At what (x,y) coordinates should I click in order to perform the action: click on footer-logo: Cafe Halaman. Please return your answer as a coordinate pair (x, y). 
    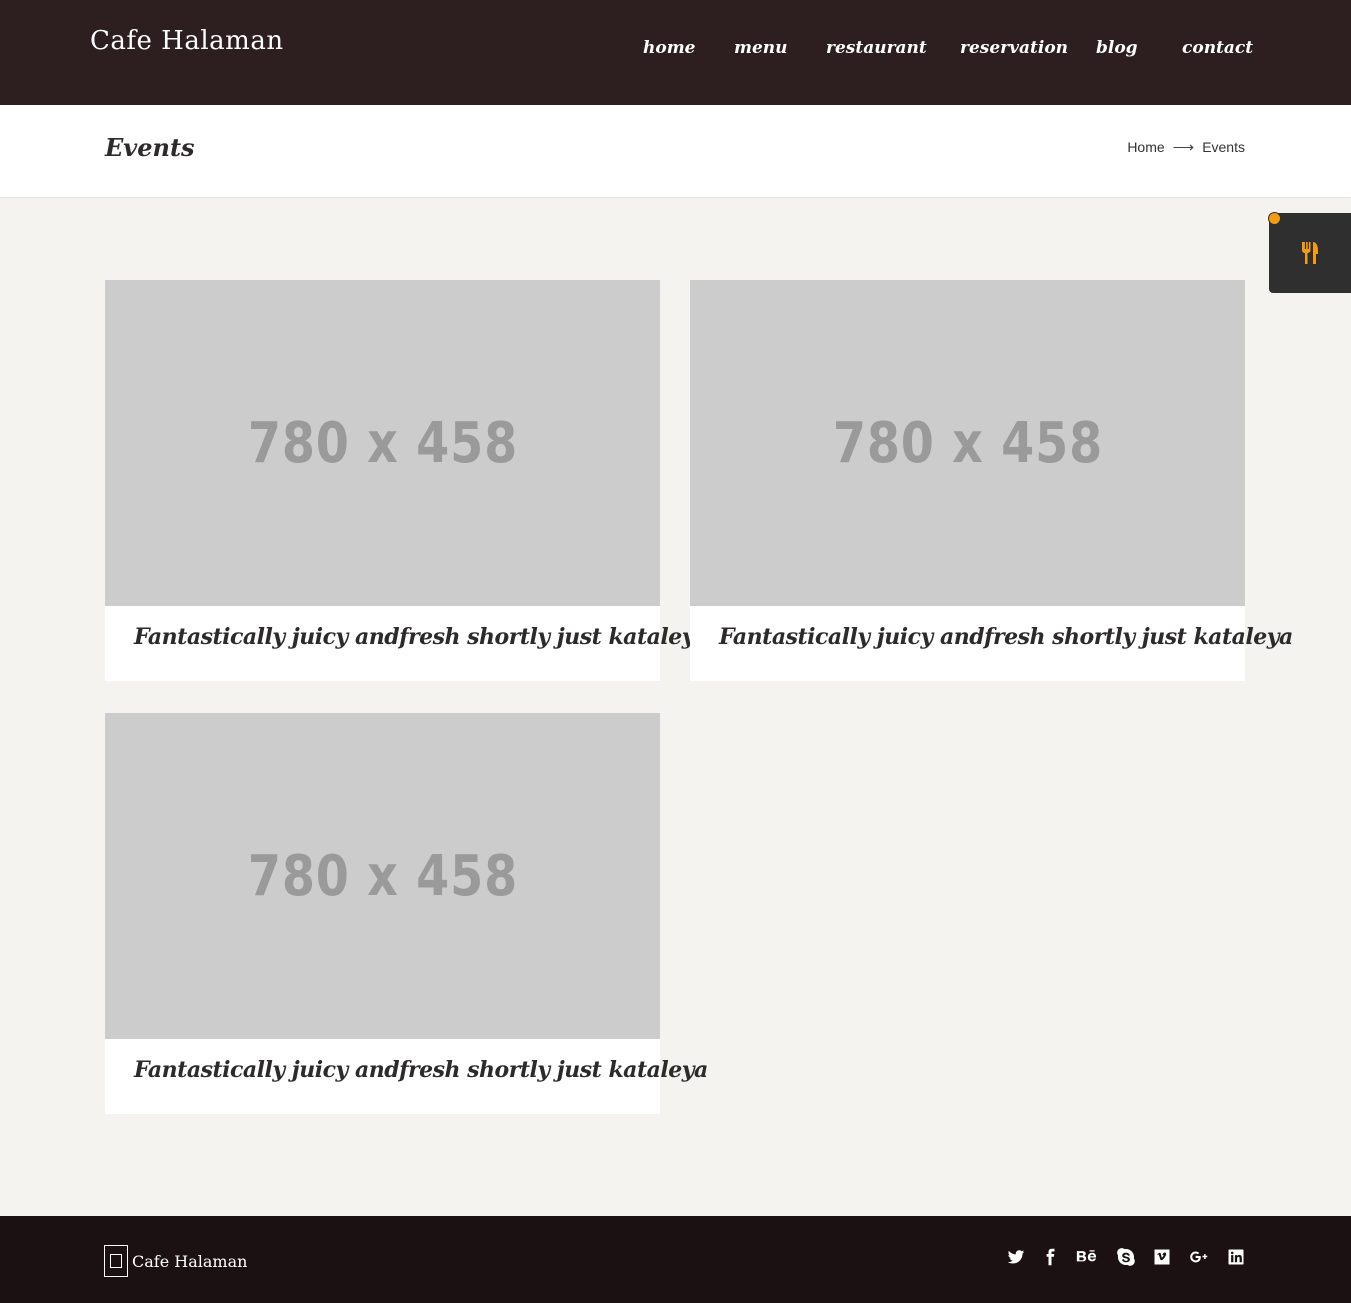
    Looking at the image, I should click on (175, 1261).